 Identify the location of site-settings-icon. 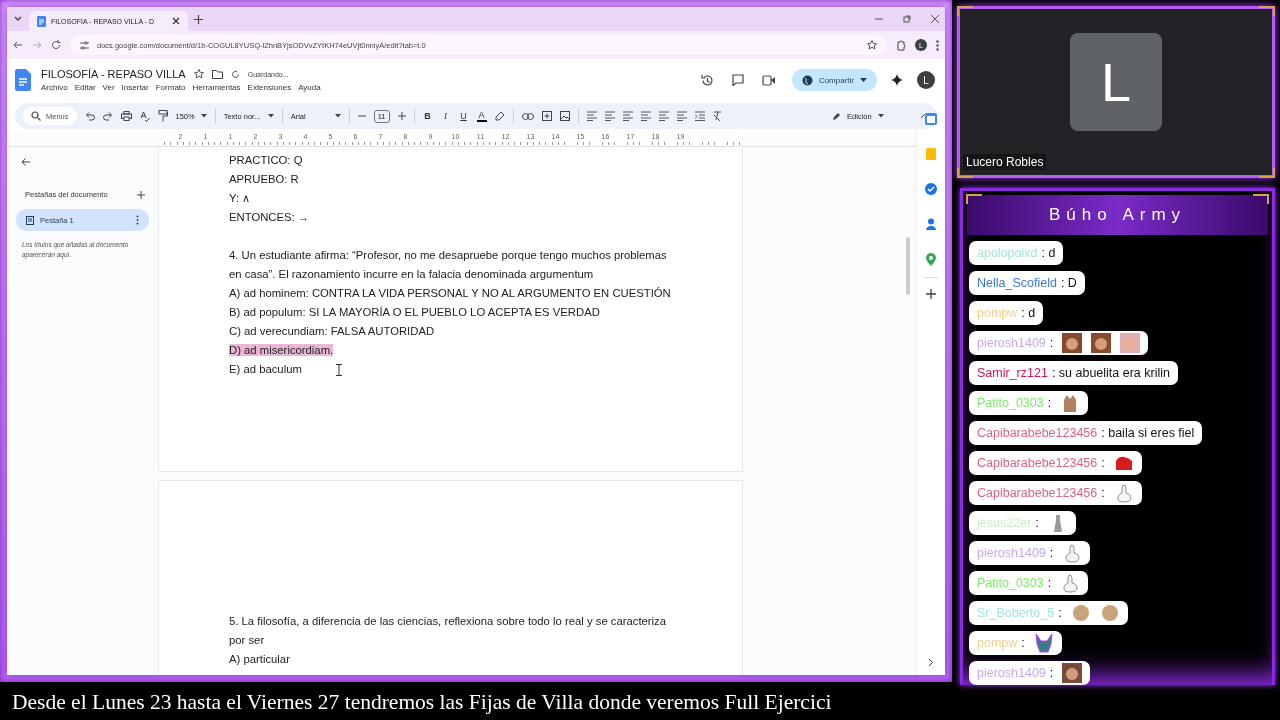
(84, 45).